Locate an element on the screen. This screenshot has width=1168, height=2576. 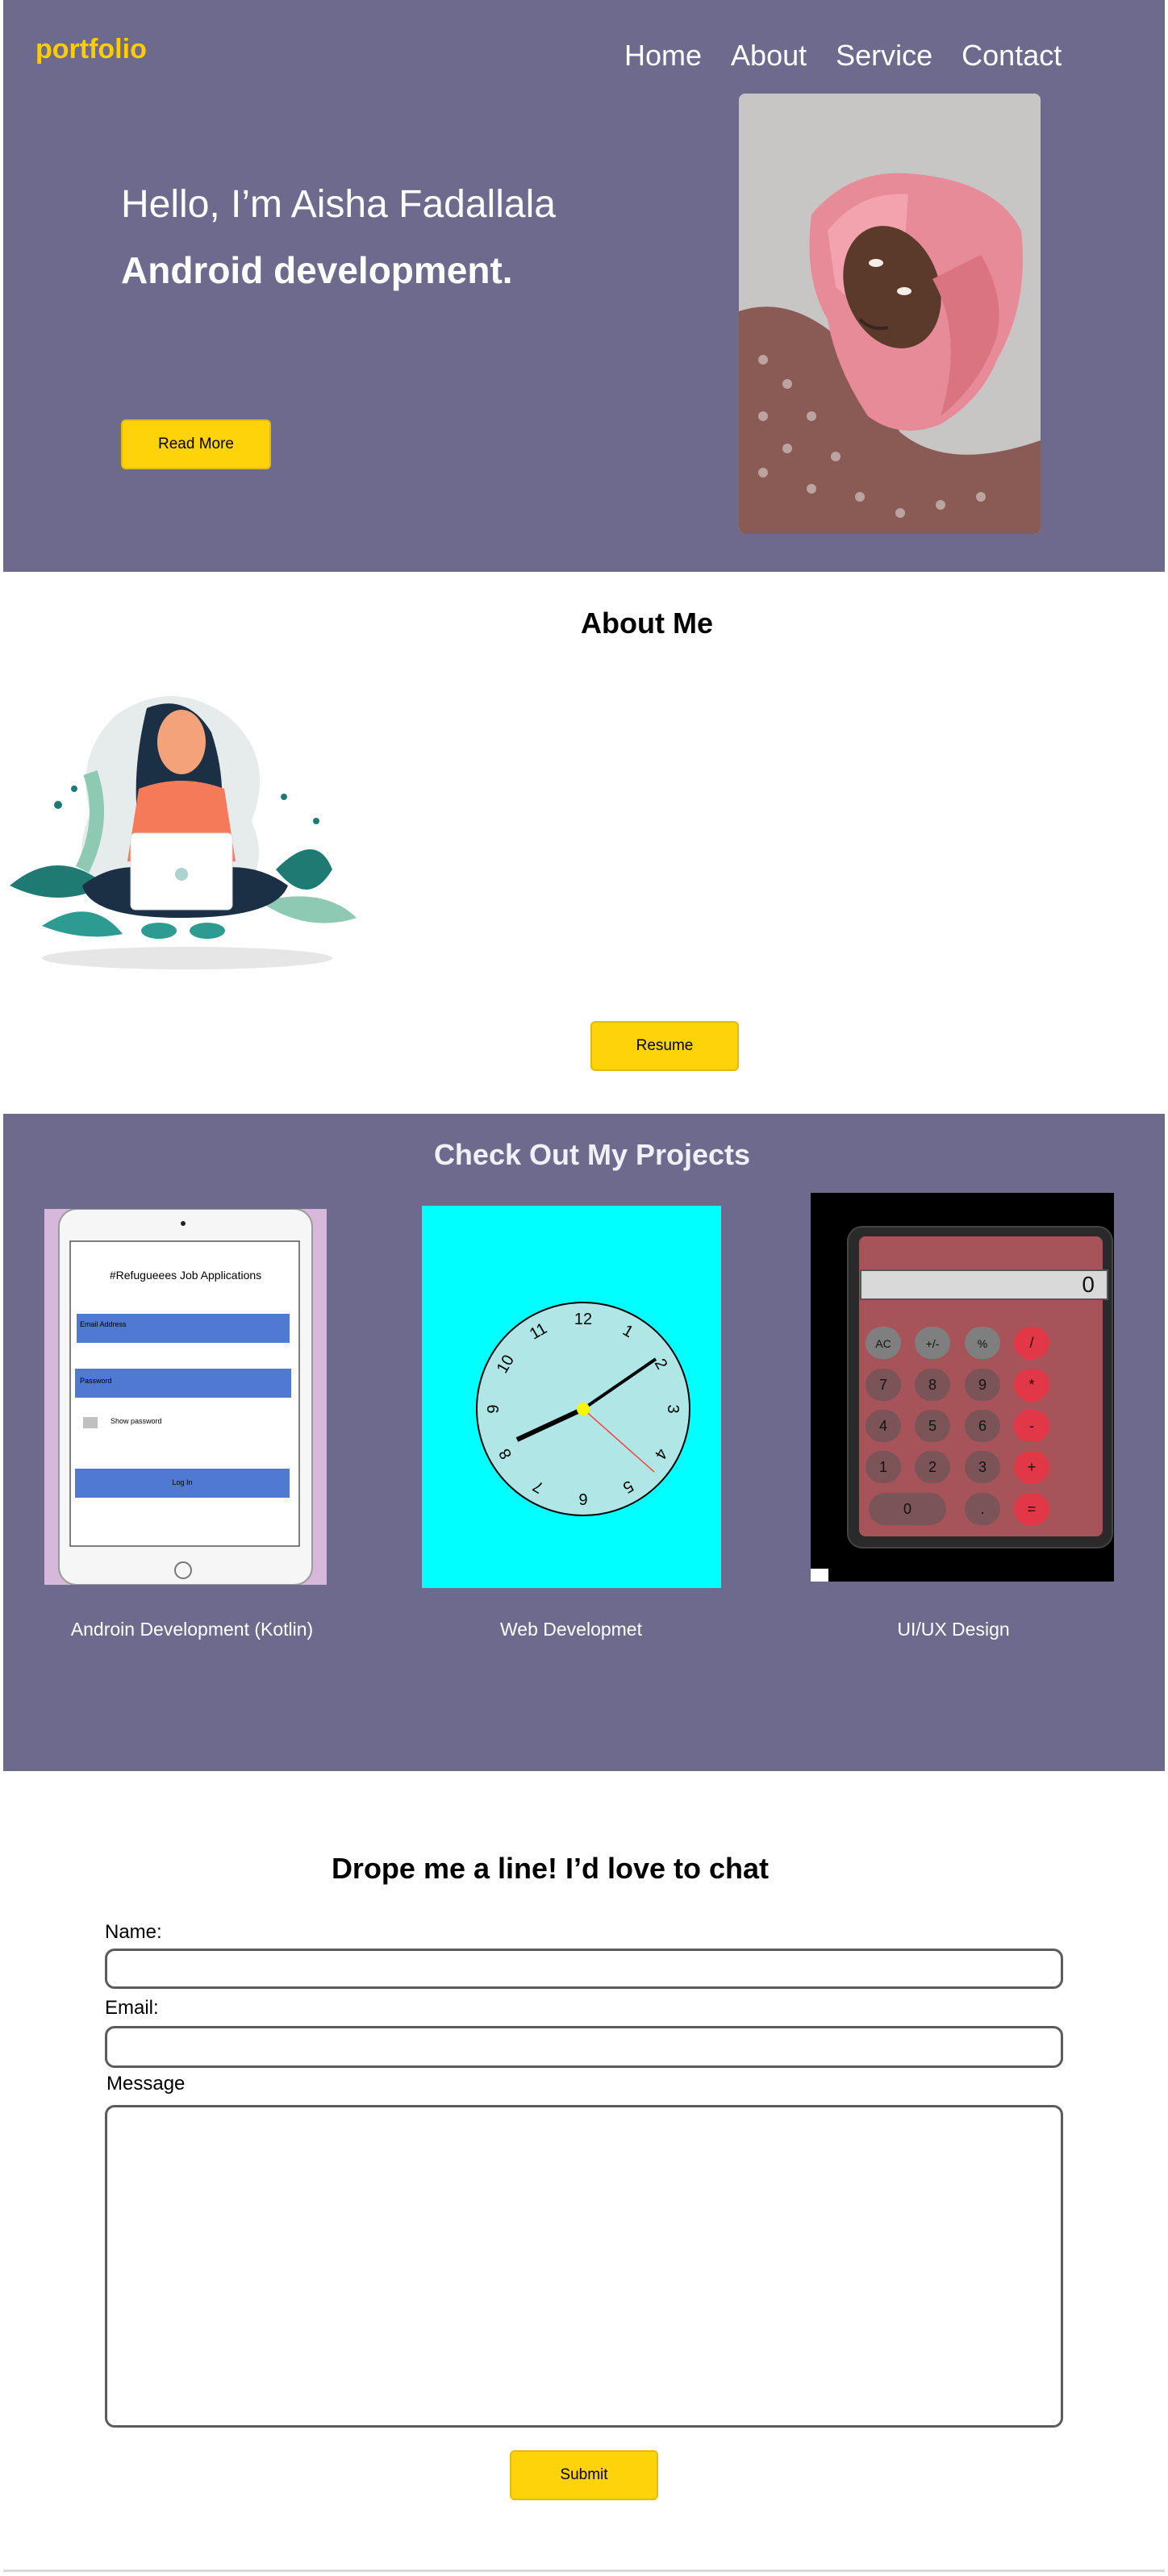
clock-number: 6 is located at coordinates (582, 1498).